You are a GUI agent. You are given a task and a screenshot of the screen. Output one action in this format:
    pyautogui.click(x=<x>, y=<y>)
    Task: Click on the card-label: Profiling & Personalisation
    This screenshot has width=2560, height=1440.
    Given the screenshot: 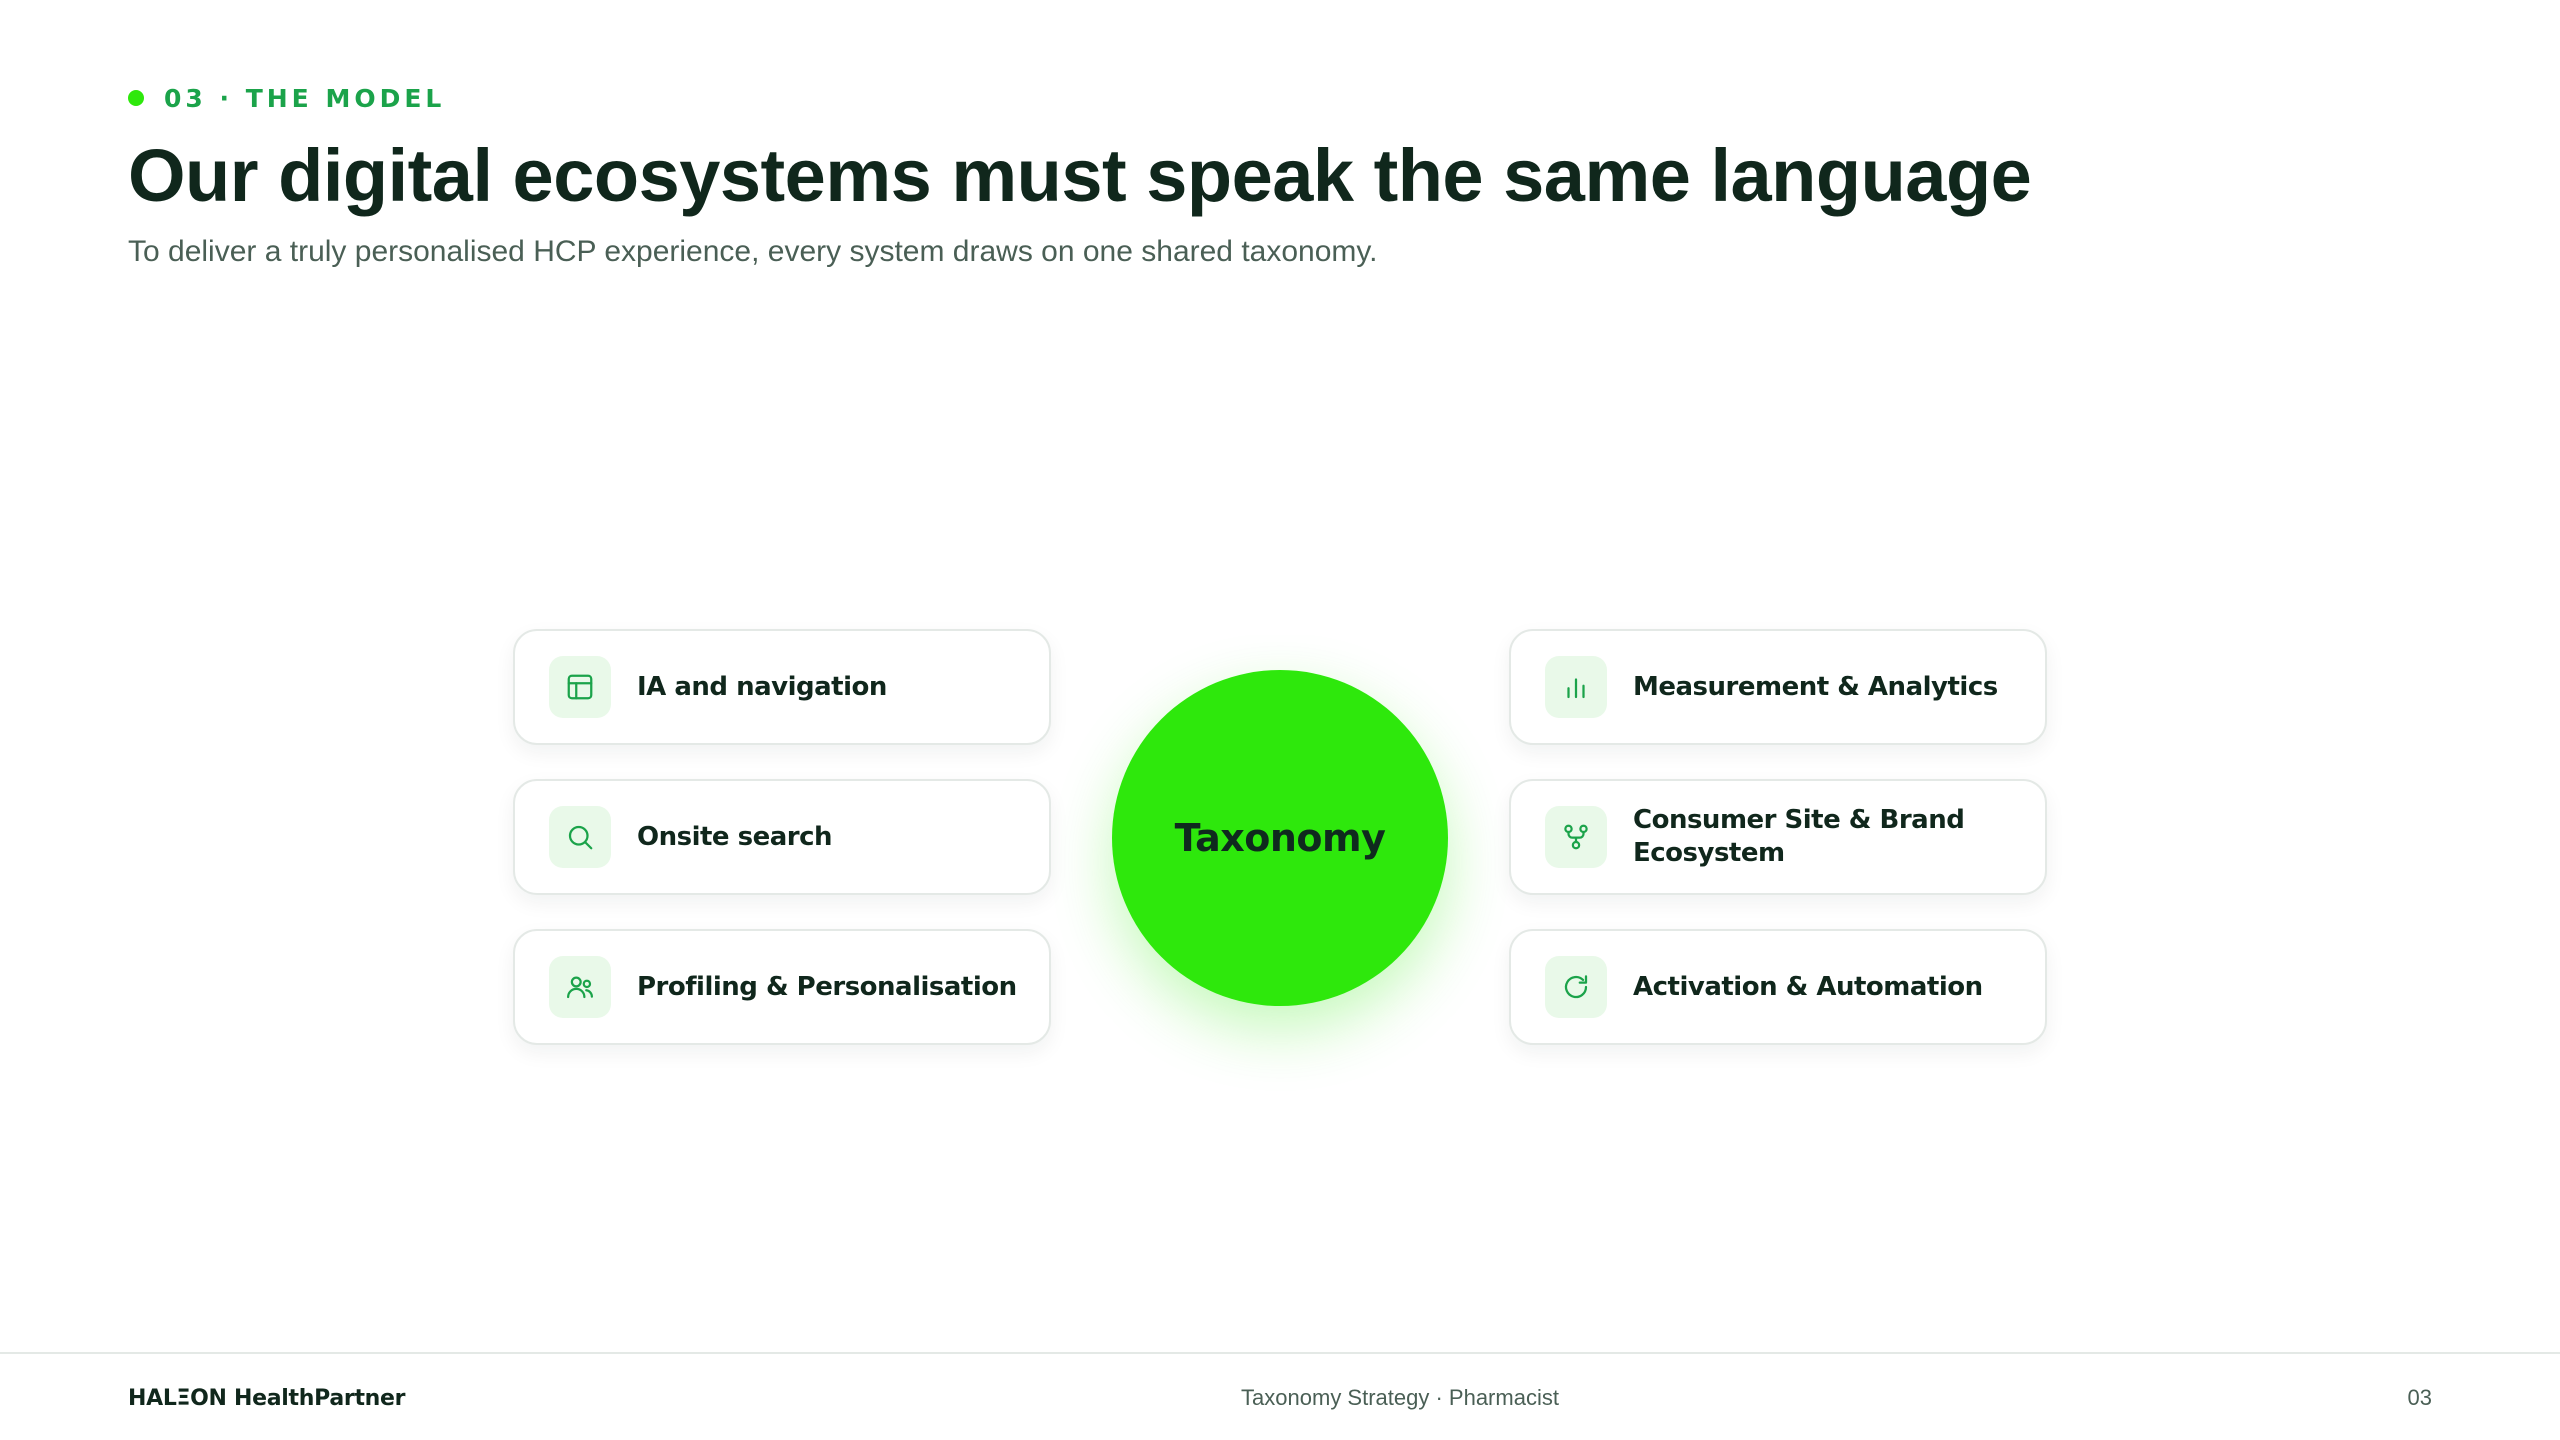 What is the action you would take?
    pyautogui.click(x=827, y=986)
    